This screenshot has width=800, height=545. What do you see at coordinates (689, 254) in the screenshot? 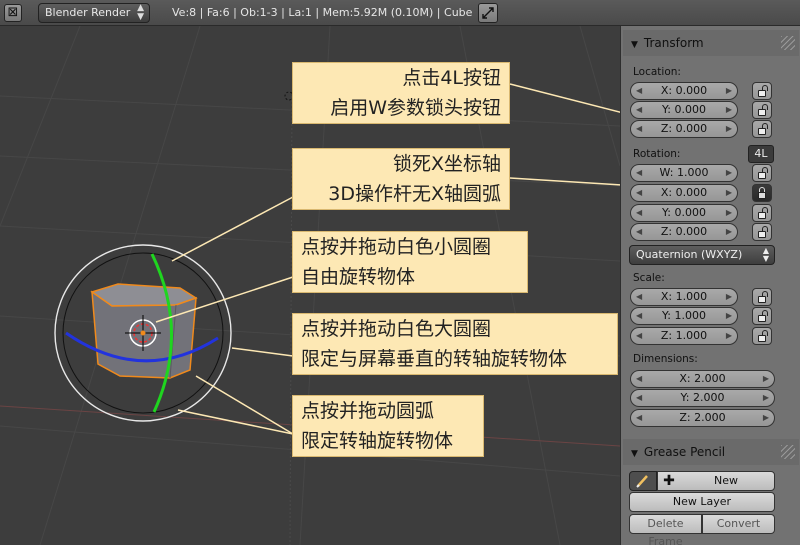
I see `rotation-mode-label: Quaternion (WXYZ)` at bounding box center [689, 254].